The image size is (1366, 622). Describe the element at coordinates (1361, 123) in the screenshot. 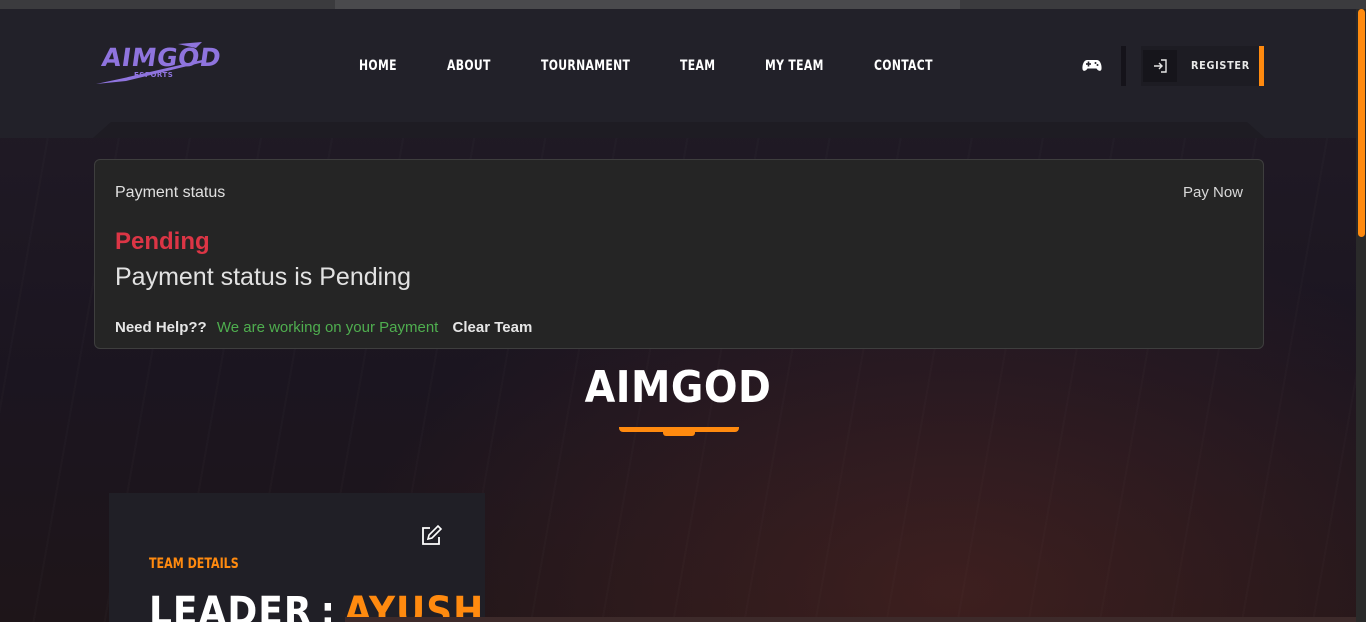

I see `scrollbar-thumb` at that location.